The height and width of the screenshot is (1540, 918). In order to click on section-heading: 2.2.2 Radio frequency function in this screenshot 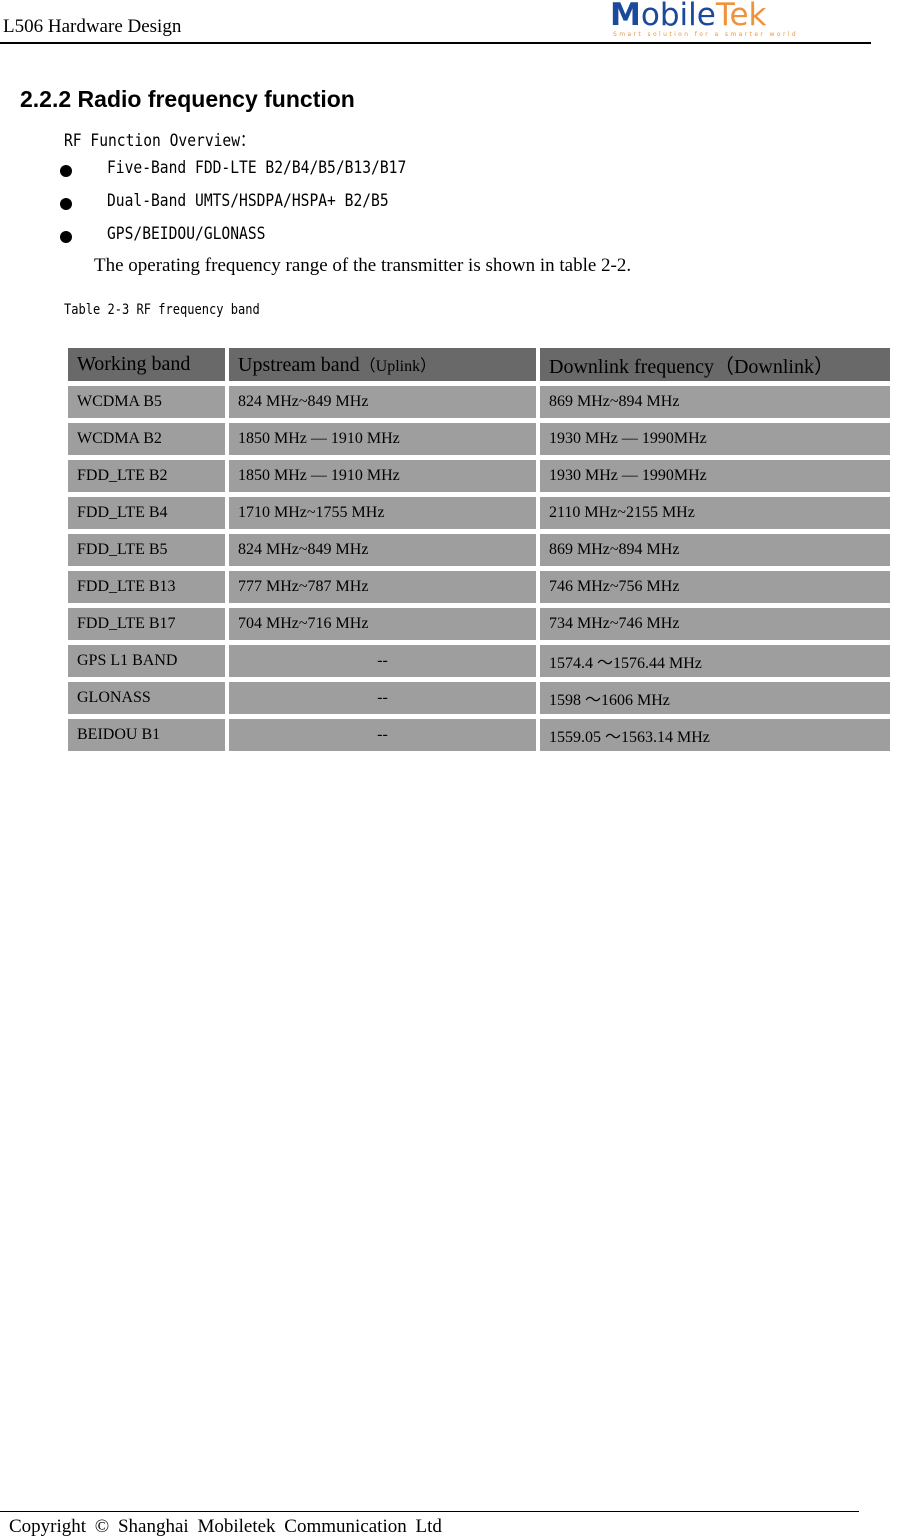, I will do `click(187, 99)`.